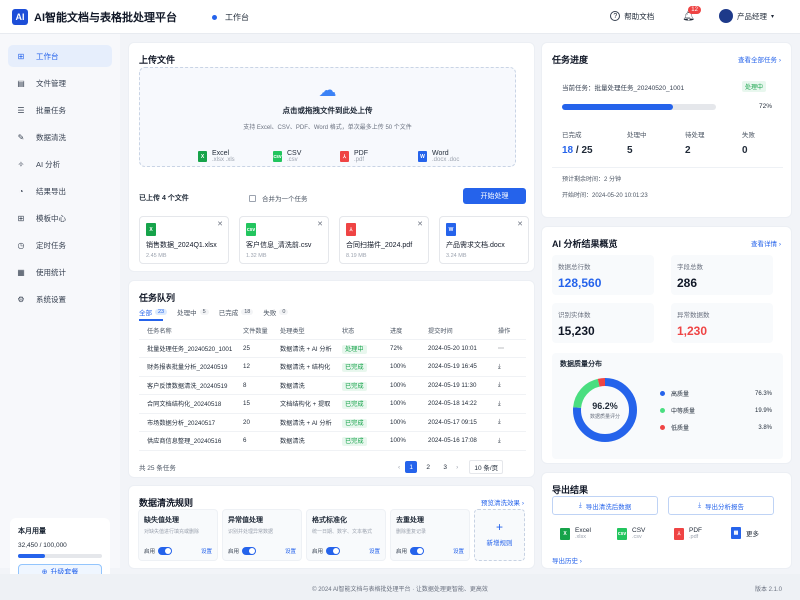  What do you see at coordinates (501, 348) in the screenshot?
I see `more-icon: ⋯` at bounding box center [501, 348].